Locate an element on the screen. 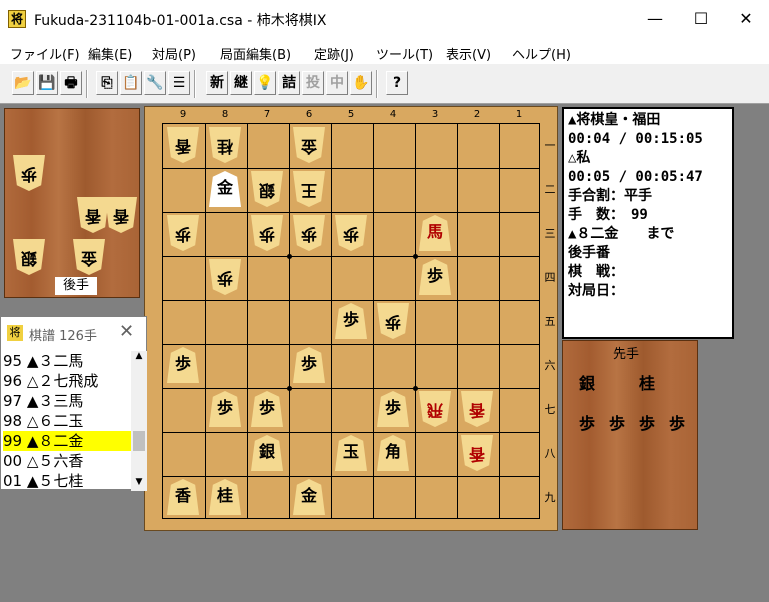 This screenshot has width=769, height=602. minimize-button: — is located at coordinates (655, 19).